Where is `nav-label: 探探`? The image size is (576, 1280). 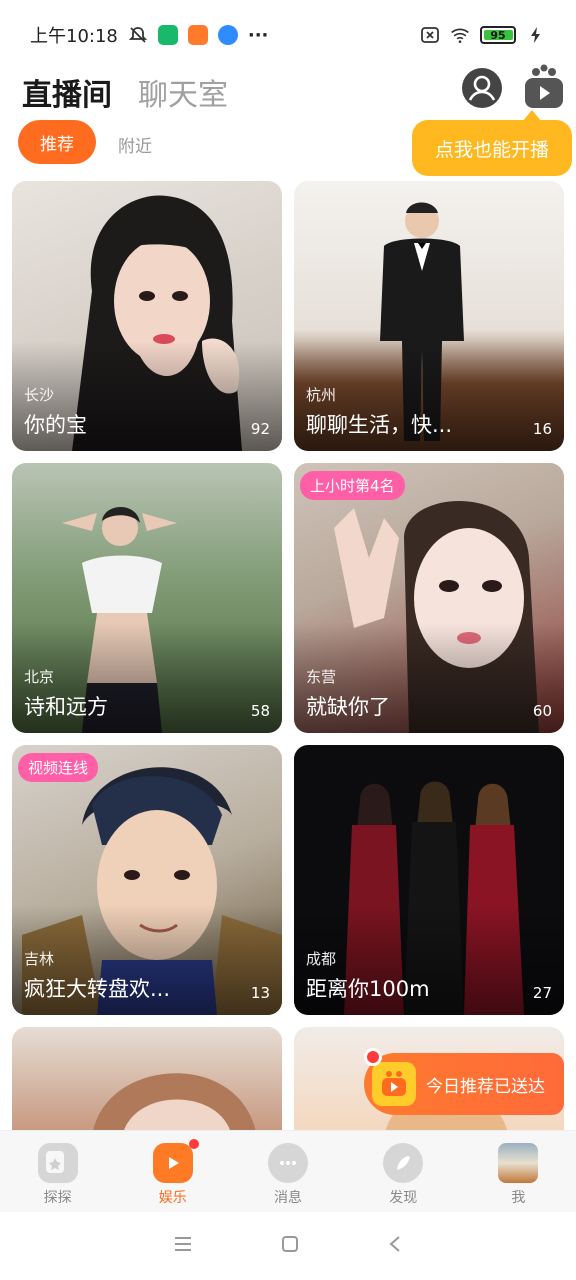
nav-label: 探探 is located at coordinates (57, 1198).